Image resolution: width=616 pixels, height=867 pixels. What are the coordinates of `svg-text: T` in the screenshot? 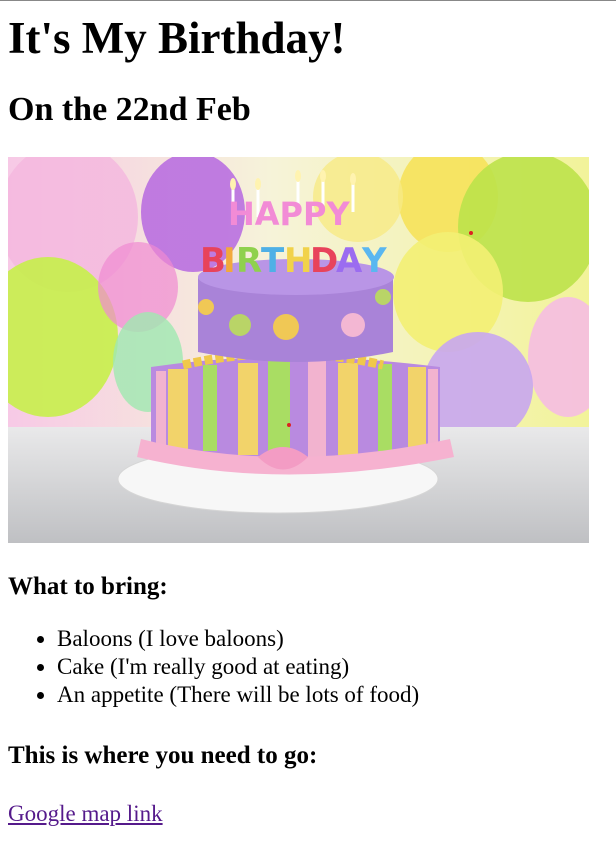 It's located at (273, 261).